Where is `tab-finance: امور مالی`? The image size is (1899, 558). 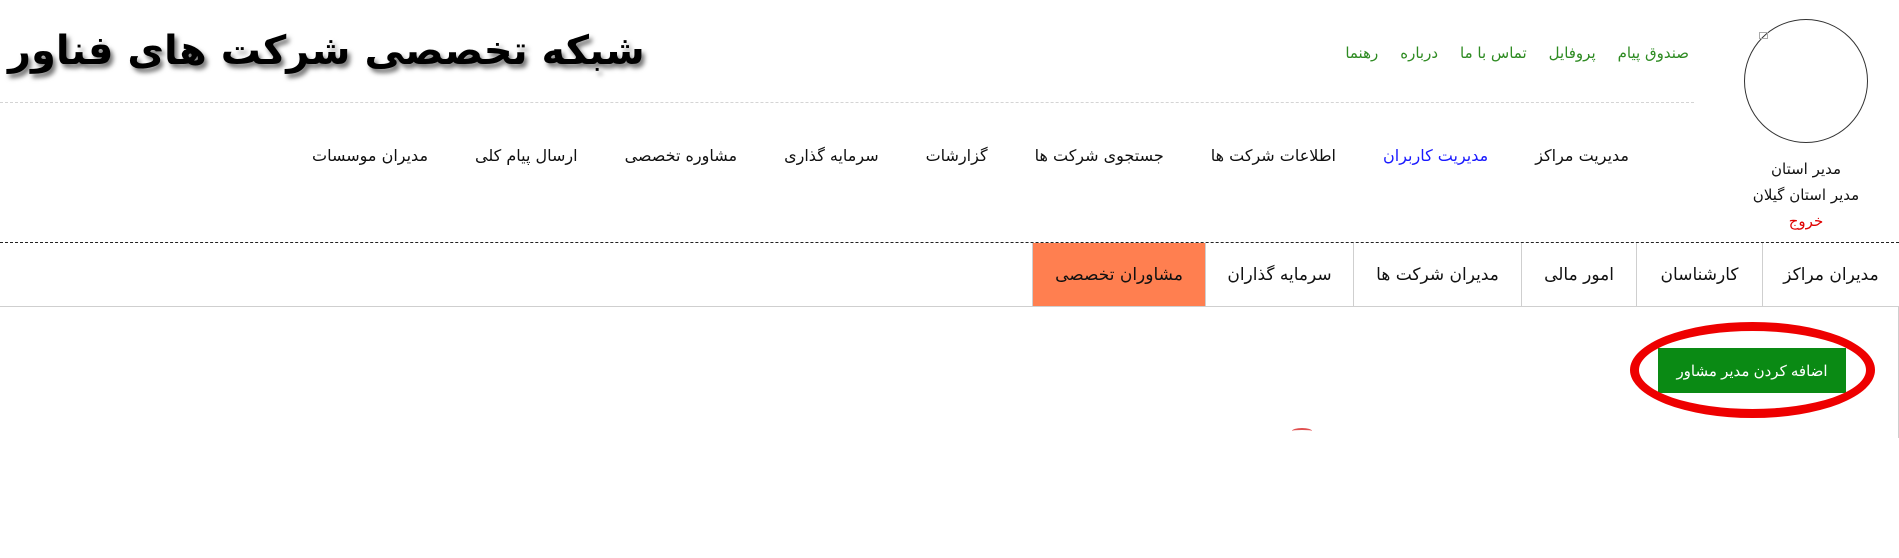
tab-finance: امور مالی is located at coordinates (1578, 274).